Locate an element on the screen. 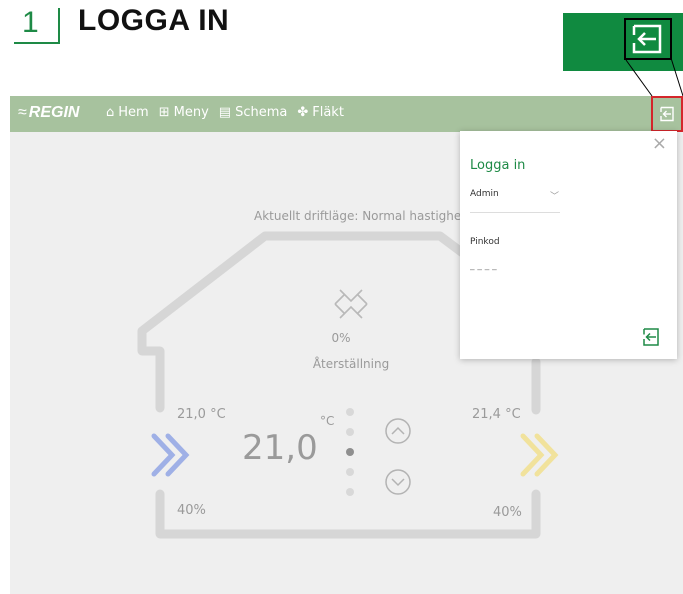 This screenshot has height=594, width=683. pin-label: Pinkod is located at coordinates (485, 242).